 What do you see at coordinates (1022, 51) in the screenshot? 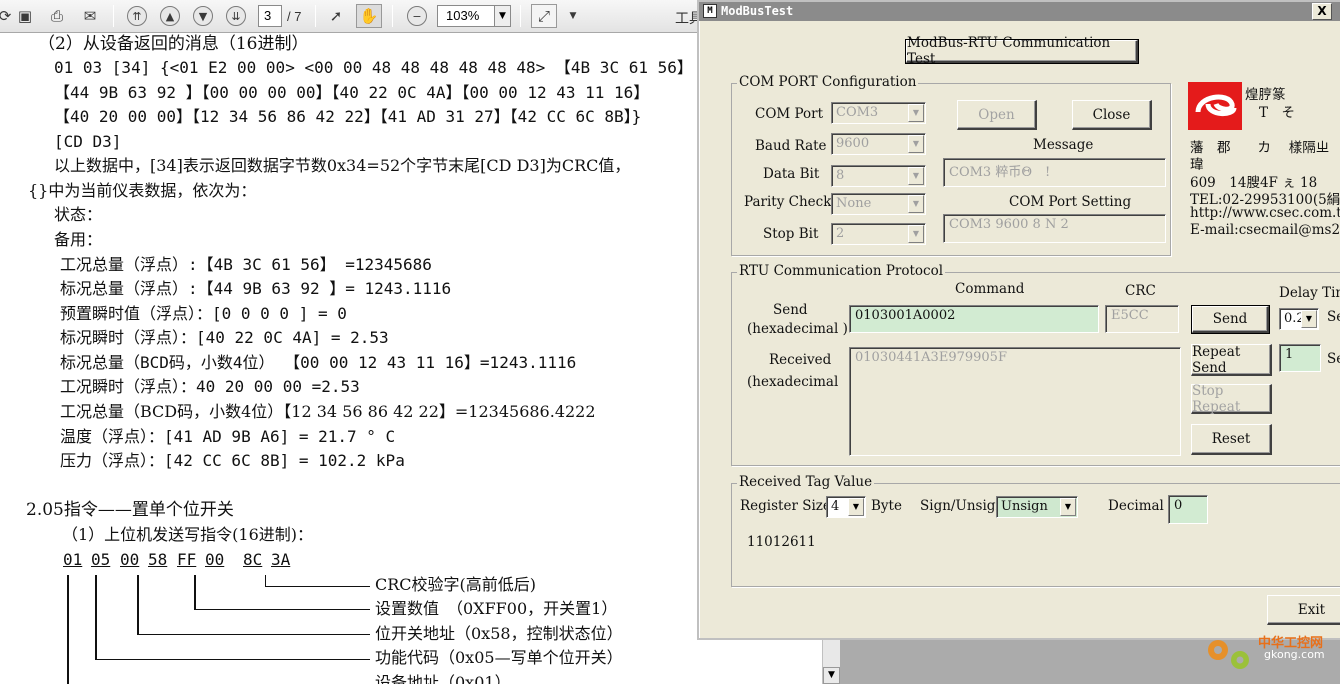
I see `header-button: ModBus-RTU Communication Test` at bounding box center [1022, 51].